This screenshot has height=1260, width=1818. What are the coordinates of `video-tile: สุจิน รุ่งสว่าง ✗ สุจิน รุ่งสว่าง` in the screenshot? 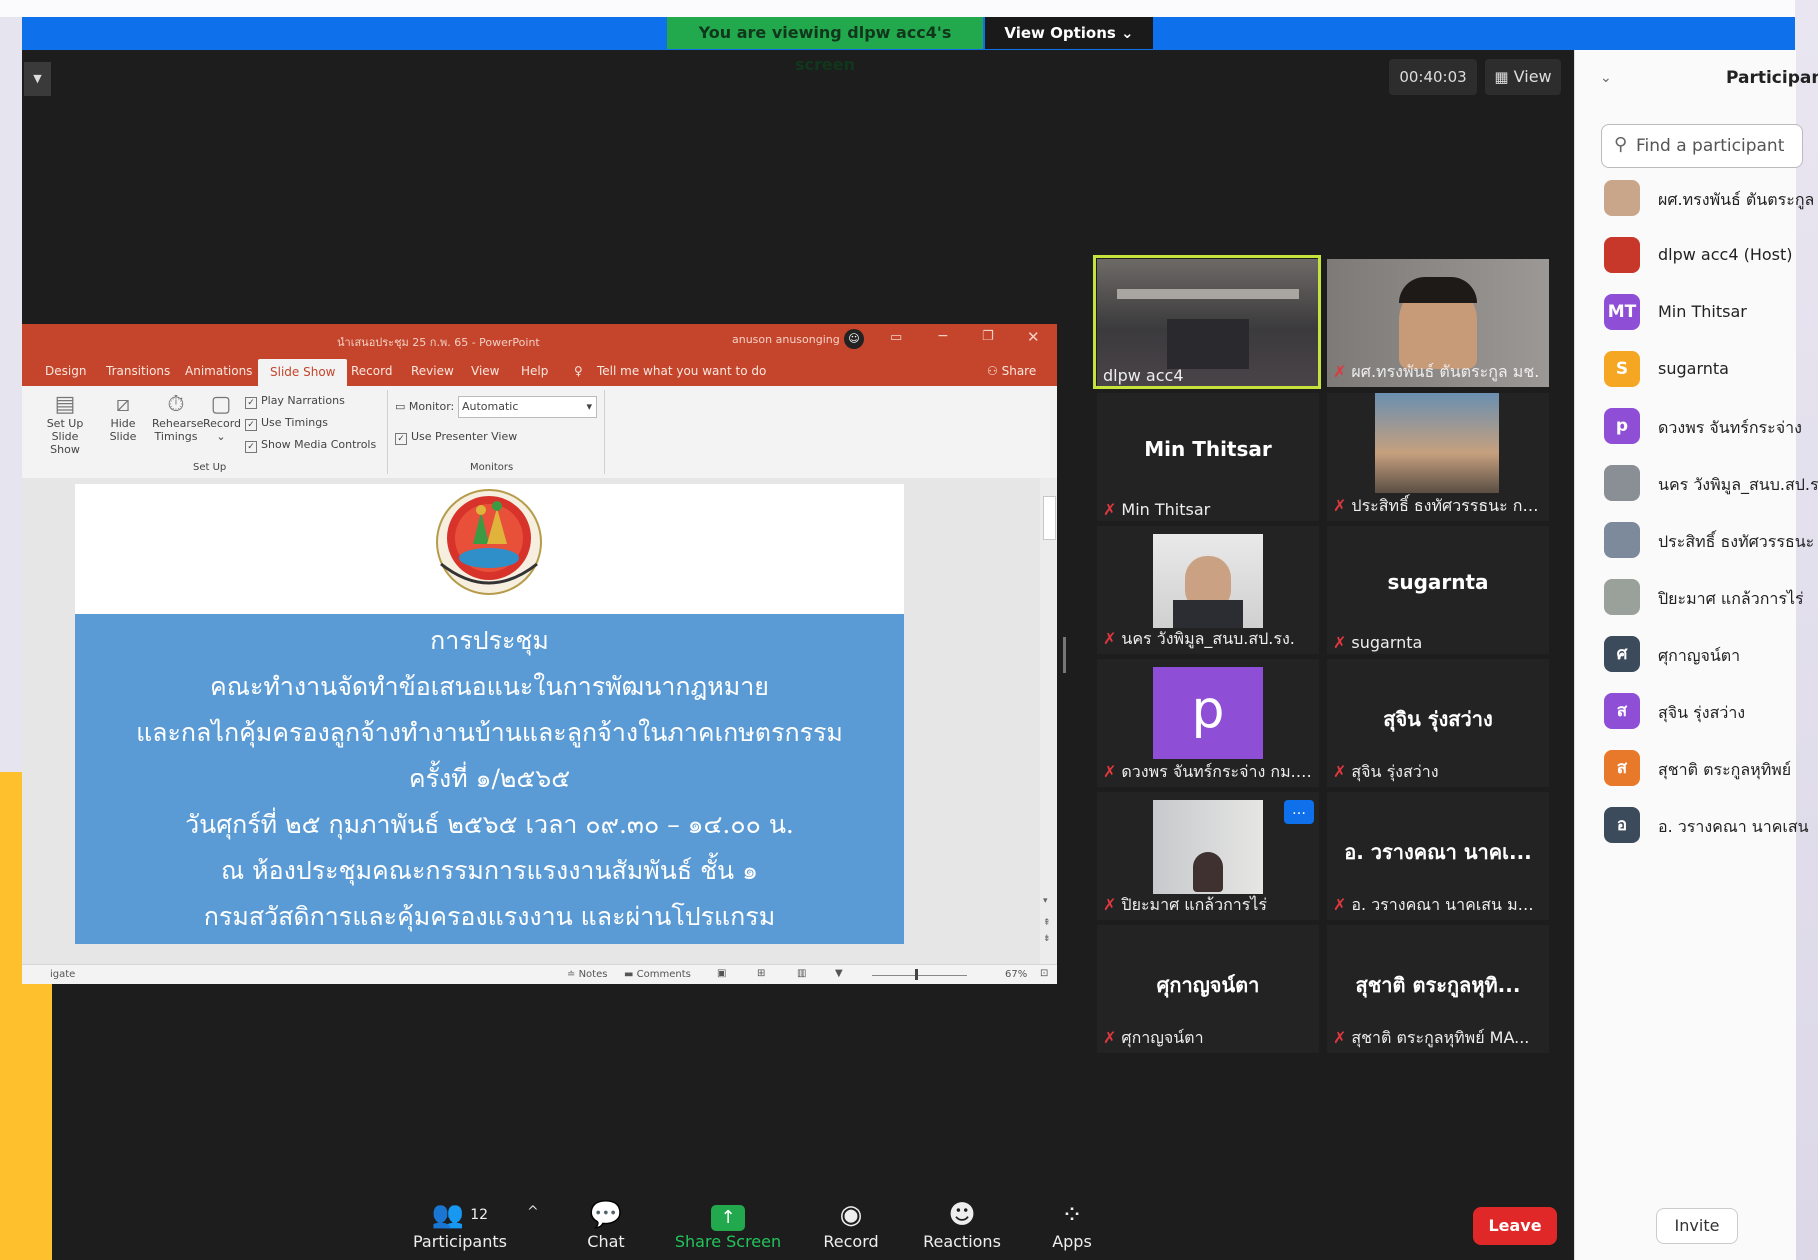 It's located at (1438, 723).